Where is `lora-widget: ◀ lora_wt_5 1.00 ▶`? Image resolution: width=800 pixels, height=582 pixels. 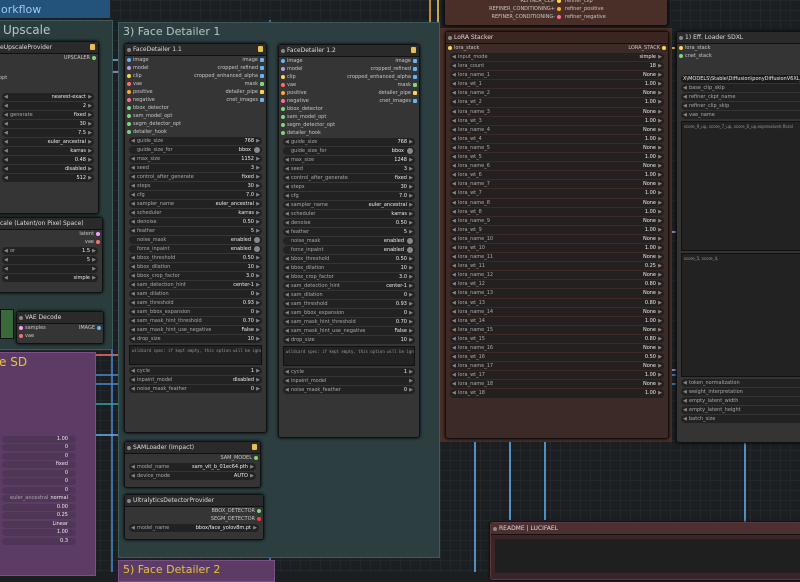 lora-widget: ◀ lora_wt_5 1.00 ▶ is located at coordinates (557, 157).